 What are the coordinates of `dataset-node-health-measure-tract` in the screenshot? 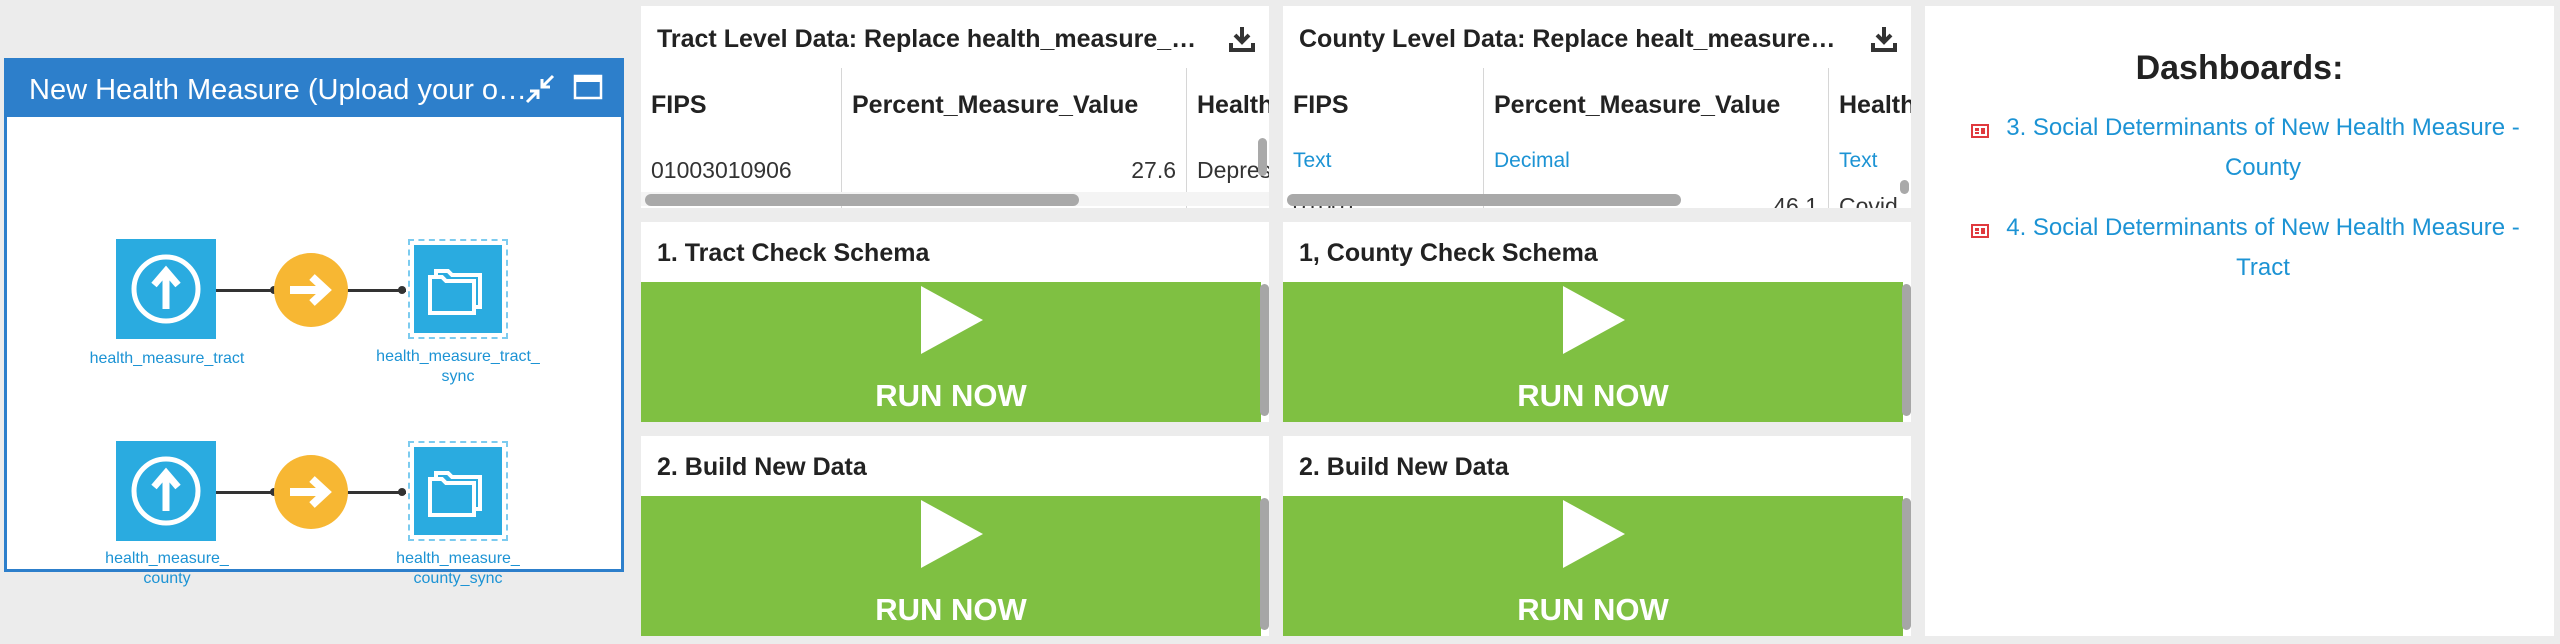 It's located at (166, 289).